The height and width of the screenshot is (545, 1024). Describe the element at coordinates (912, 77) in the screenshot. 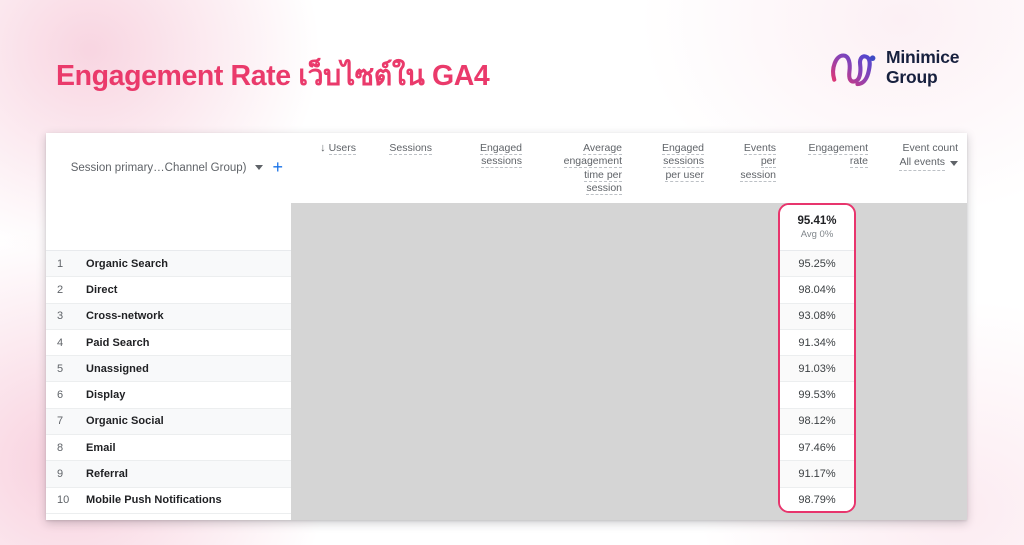

I see `brand-name-line2: Group` at that location.